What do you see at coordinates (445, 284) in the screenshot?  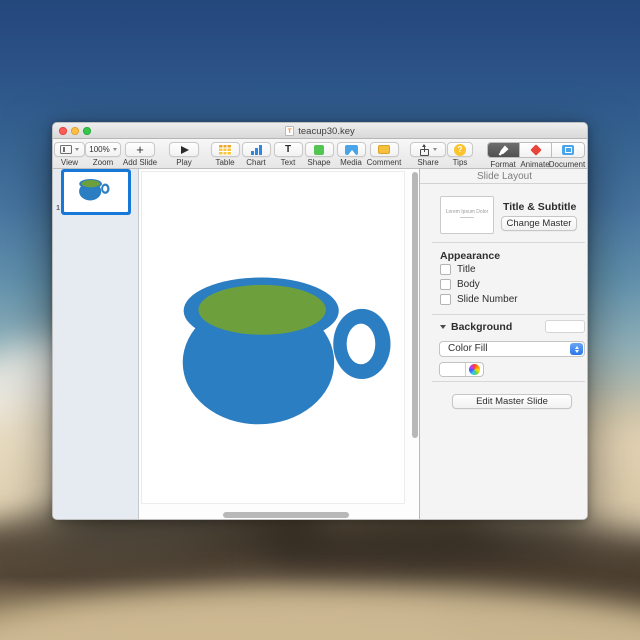 I see `body-checkbox` at bounding box center [445, 284].